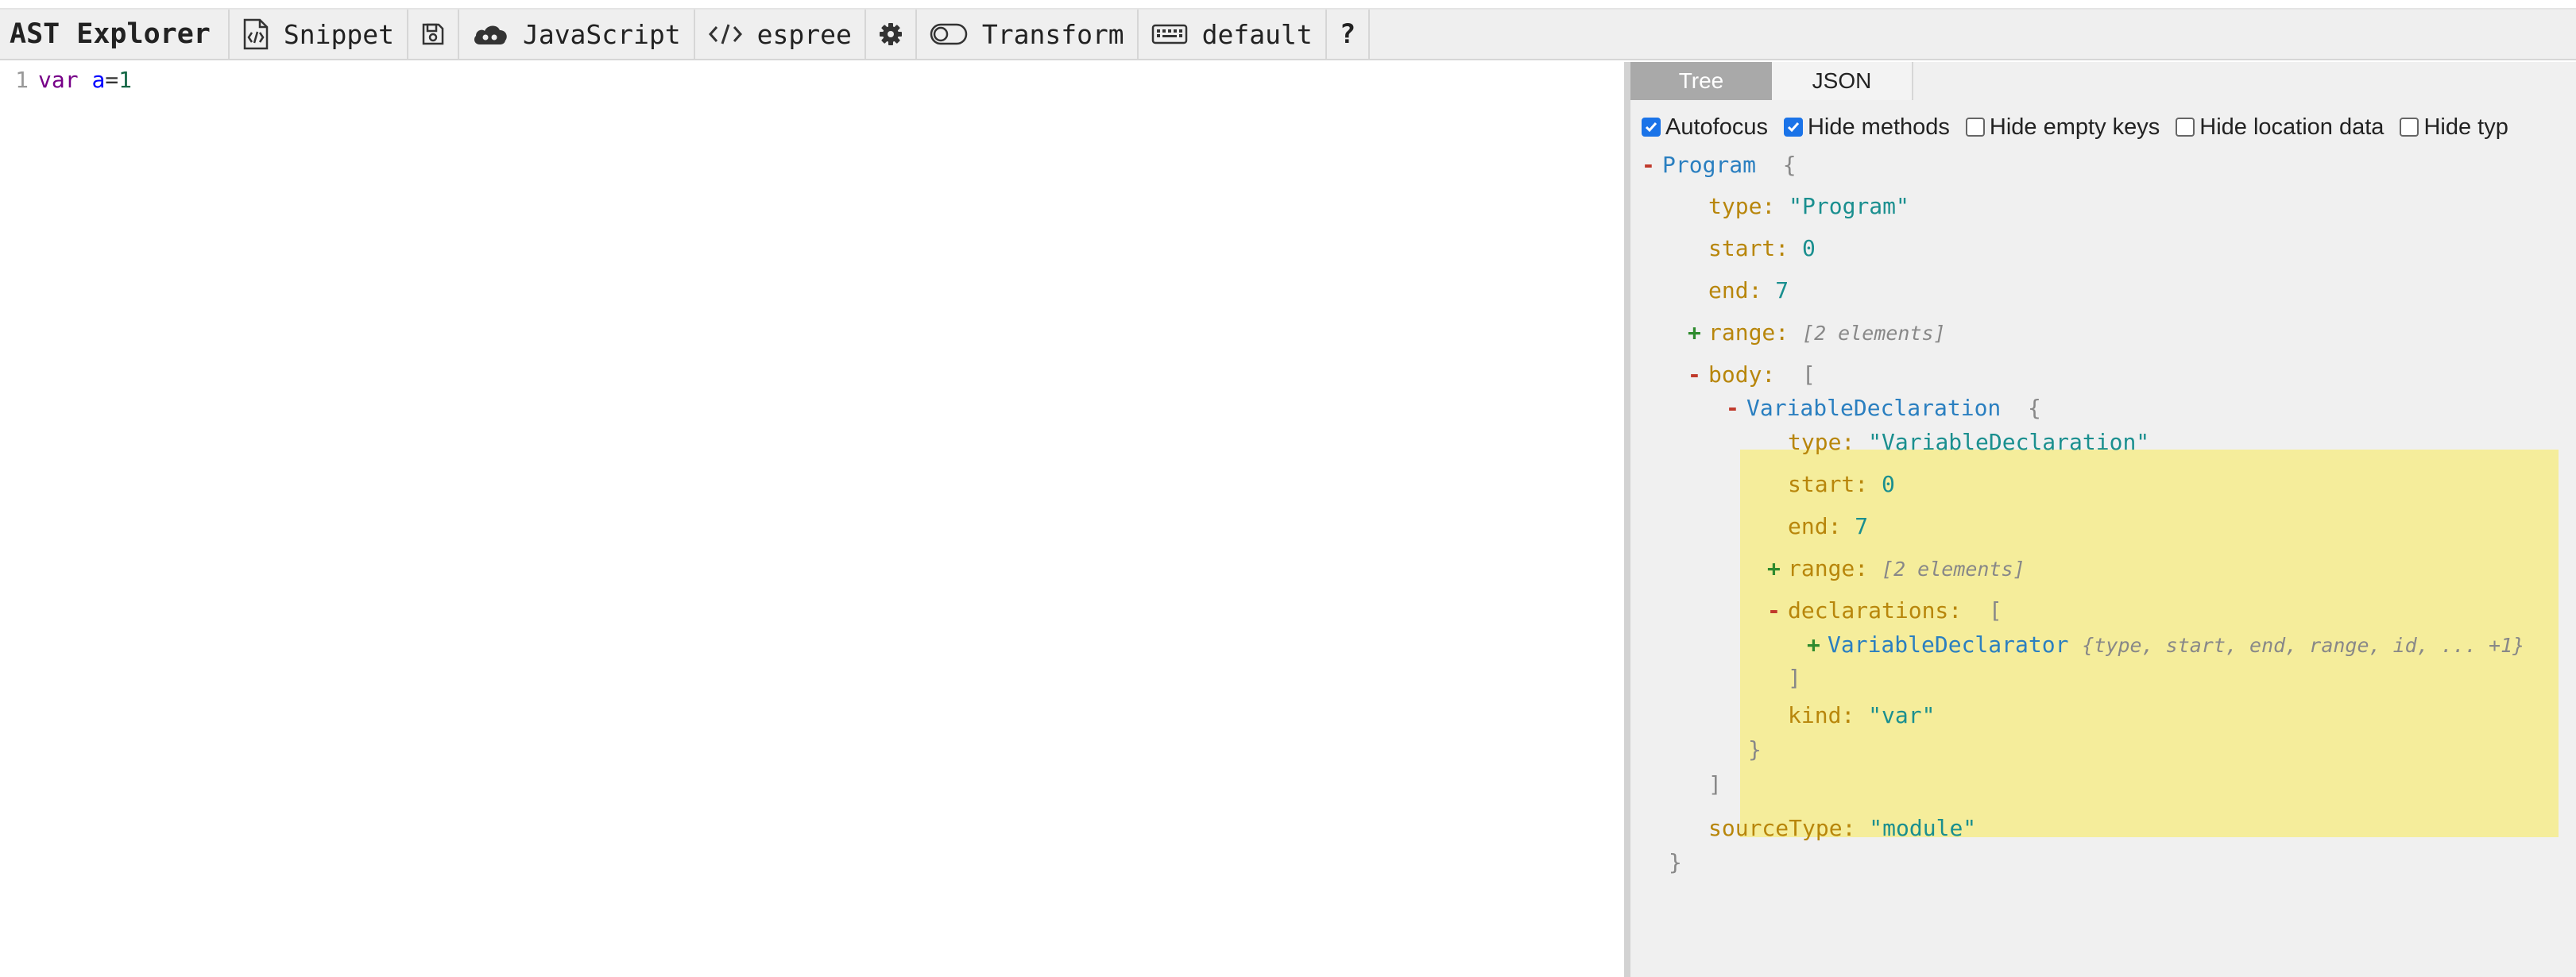  What do you see at coordinates (2185, 127) in the screenshot?
I see `hide-location-data-checkbox` at bounding box center [2185, 127].